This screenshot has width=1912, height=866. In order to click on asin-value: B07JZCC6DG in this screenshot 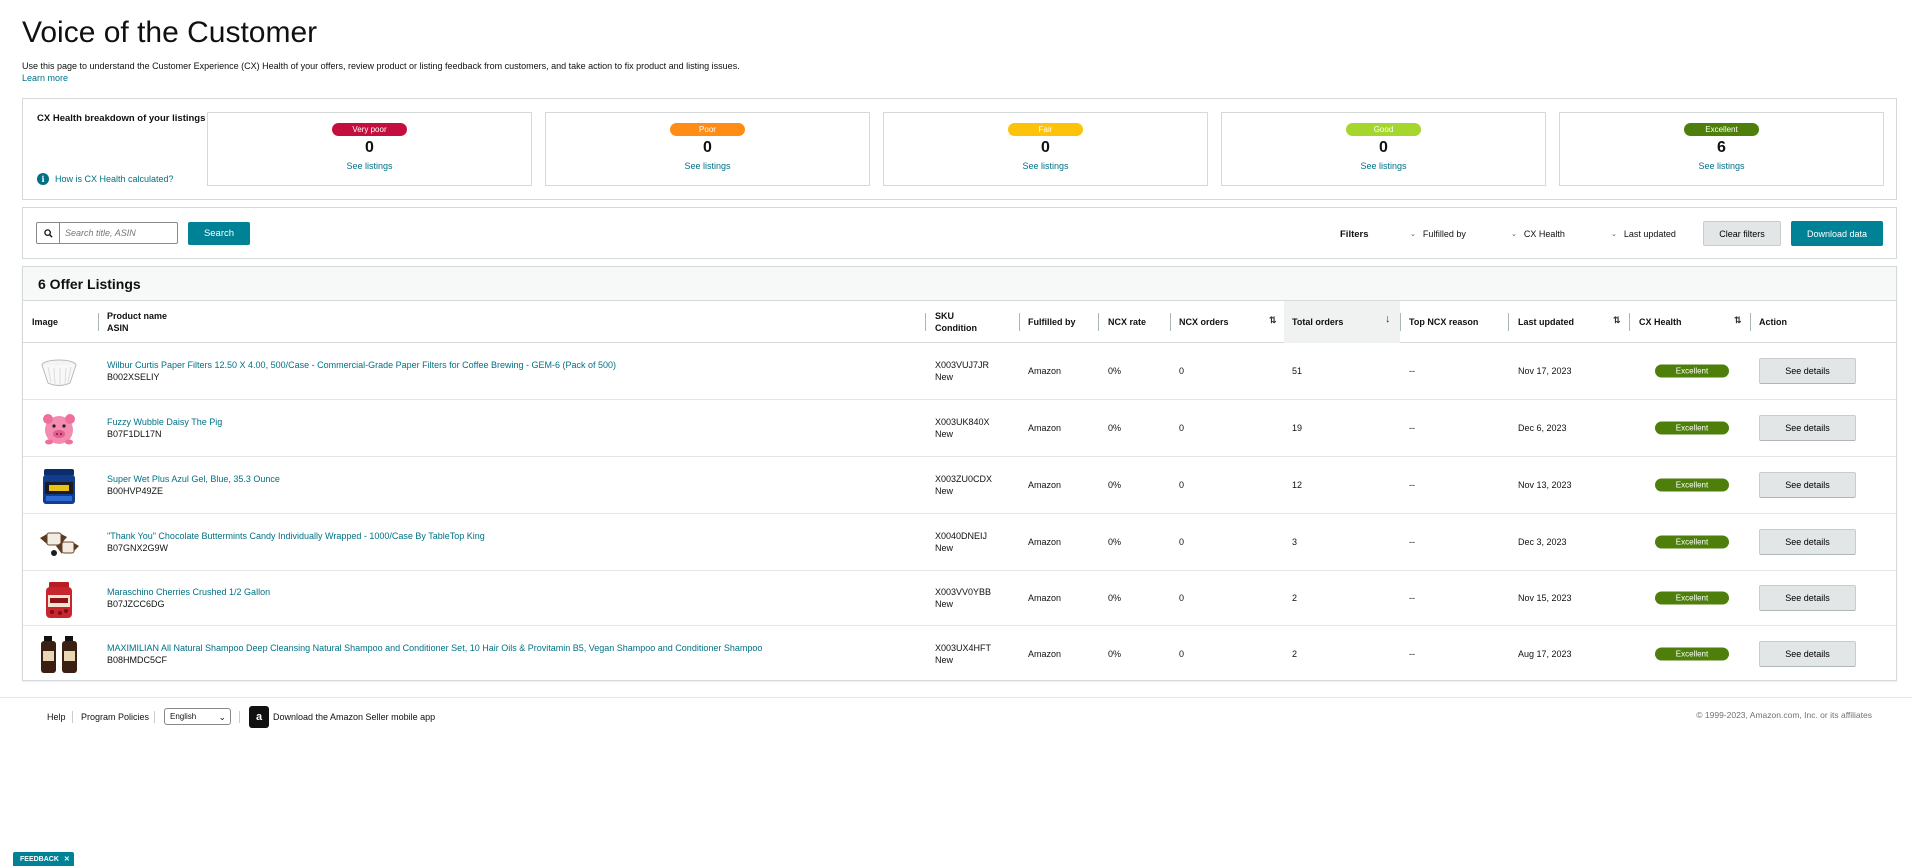, I will do `click(136, 604)`.